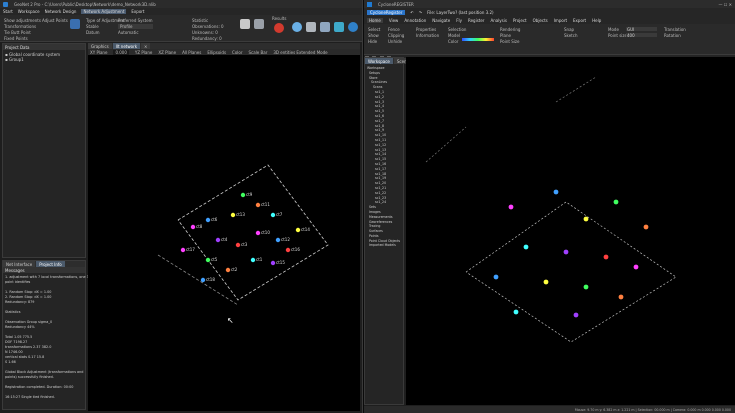 The width and height of the screenshot is (735, 413). What do you see at coordinates (396, 35) in the screenshot?
I see `rb-clipping: Clipping` at bounding box center [396, 35].